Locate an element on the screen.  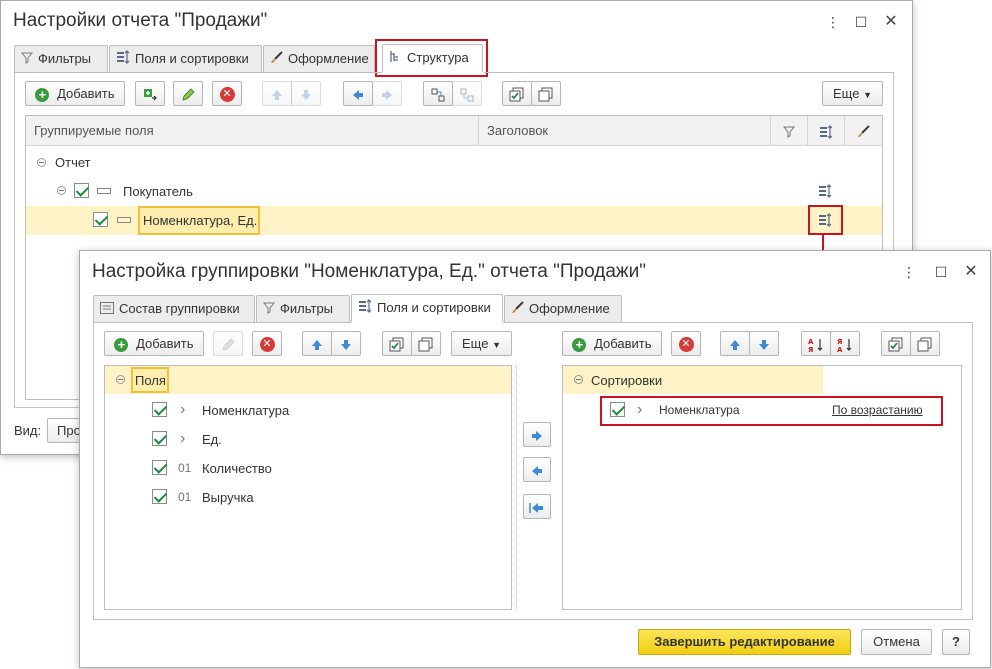
add-group-button is located at coordinates (150, 93).